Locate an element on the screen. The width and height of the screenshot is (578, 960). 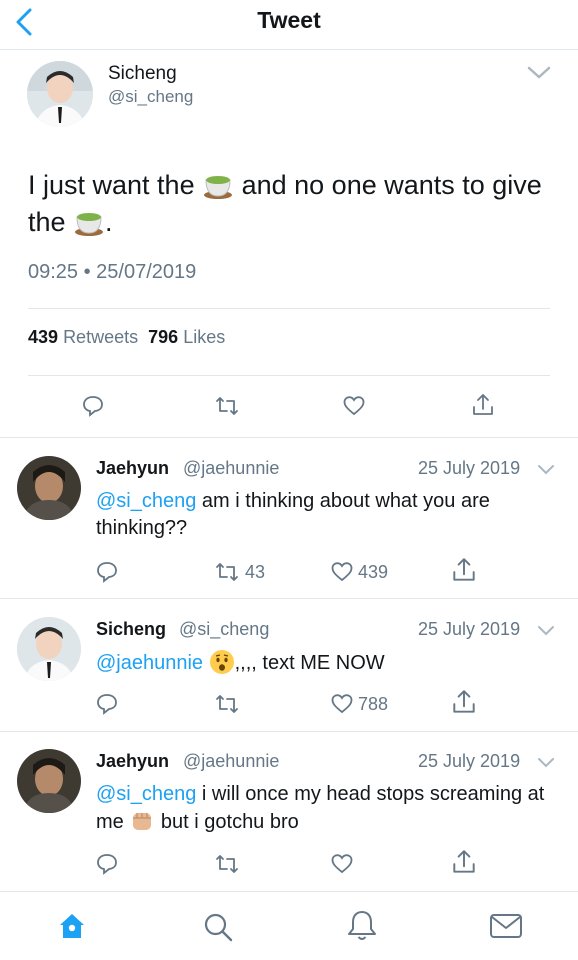
notifications-icon is located at coordinates (362, 926).